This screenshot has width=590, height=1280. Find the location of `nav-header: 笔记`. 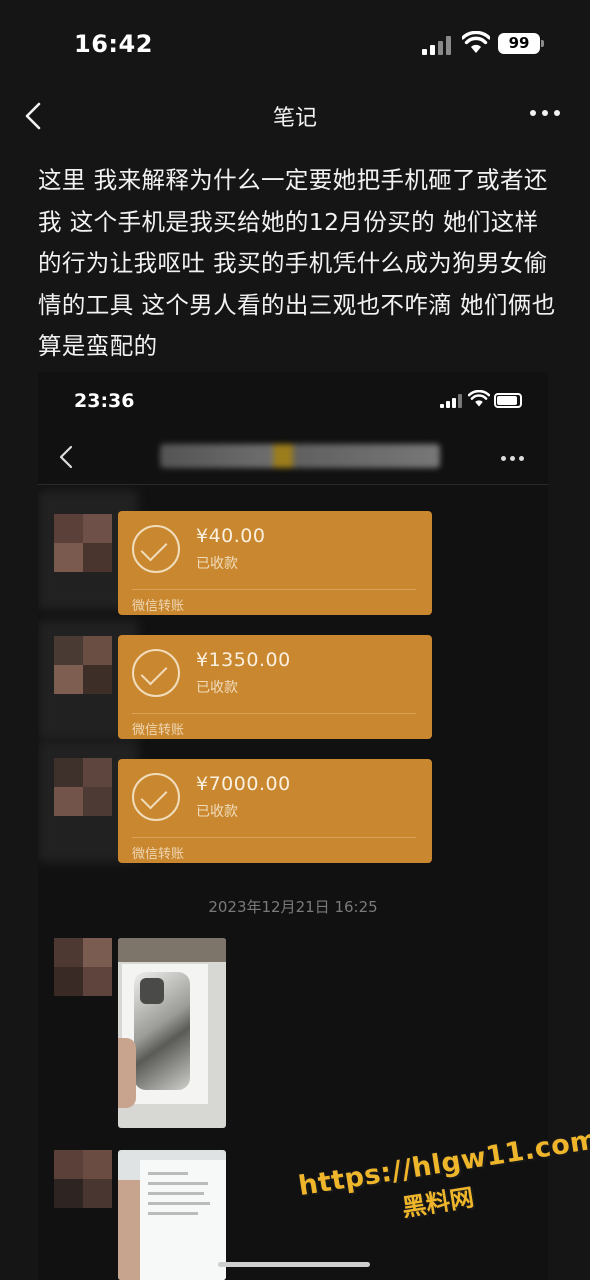

nav-header: 笔记 is located at coordinates (295, 115).